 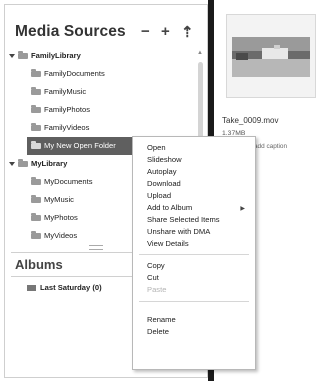 I want to click on add-caption-link: add caption, so click(x=270, y=146).